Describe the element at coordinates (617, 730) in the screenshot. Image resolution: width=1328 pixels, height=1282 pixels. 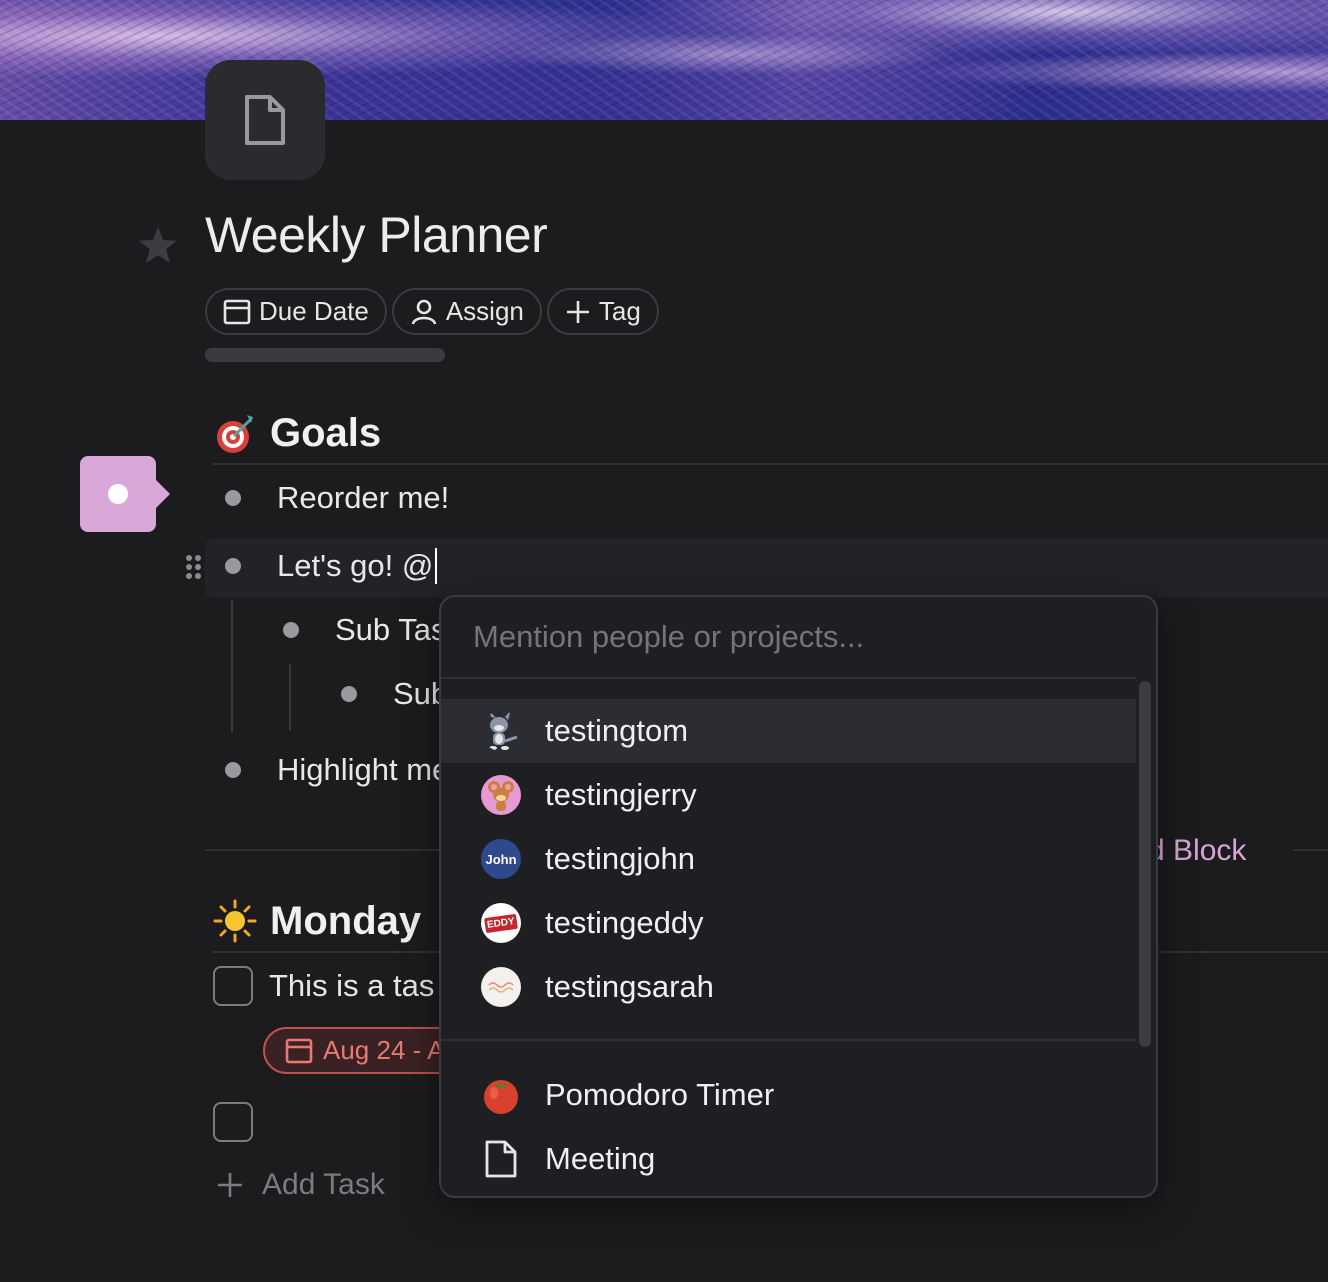
I see `person-name: testingtom` at that location.